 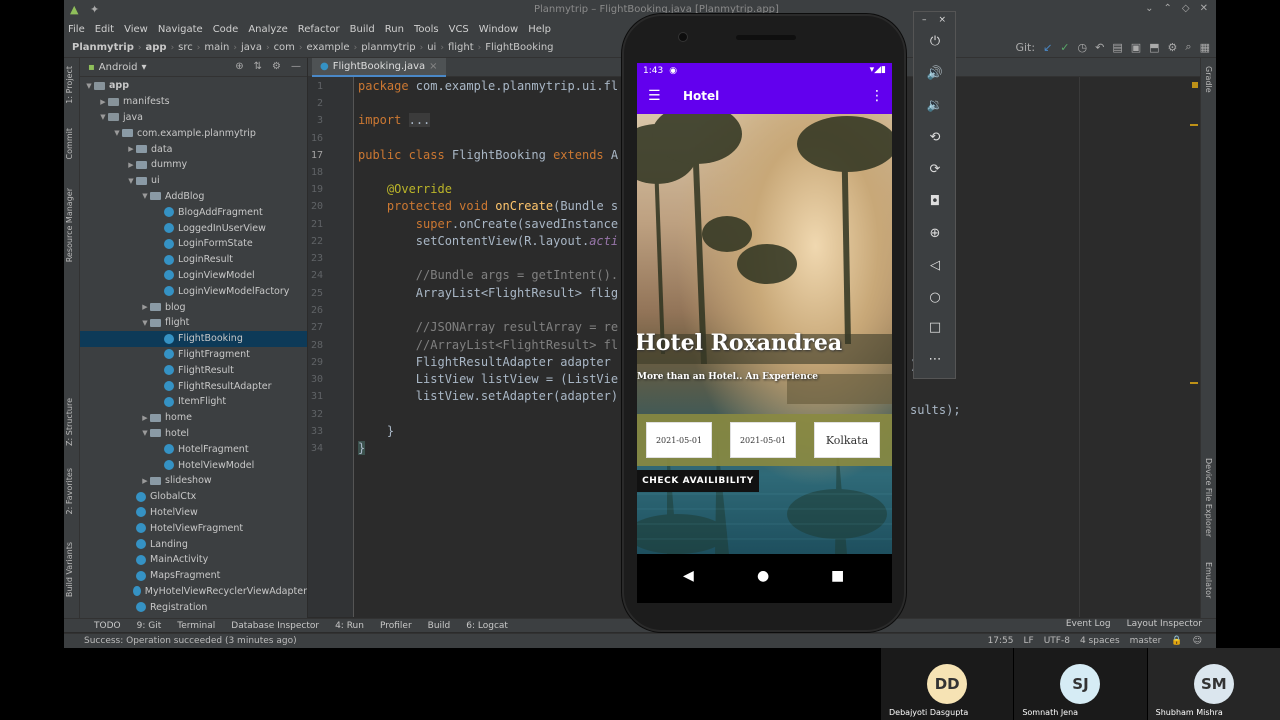 I want to click on collapse-icon: ⇅, so click(x=258, y=66).